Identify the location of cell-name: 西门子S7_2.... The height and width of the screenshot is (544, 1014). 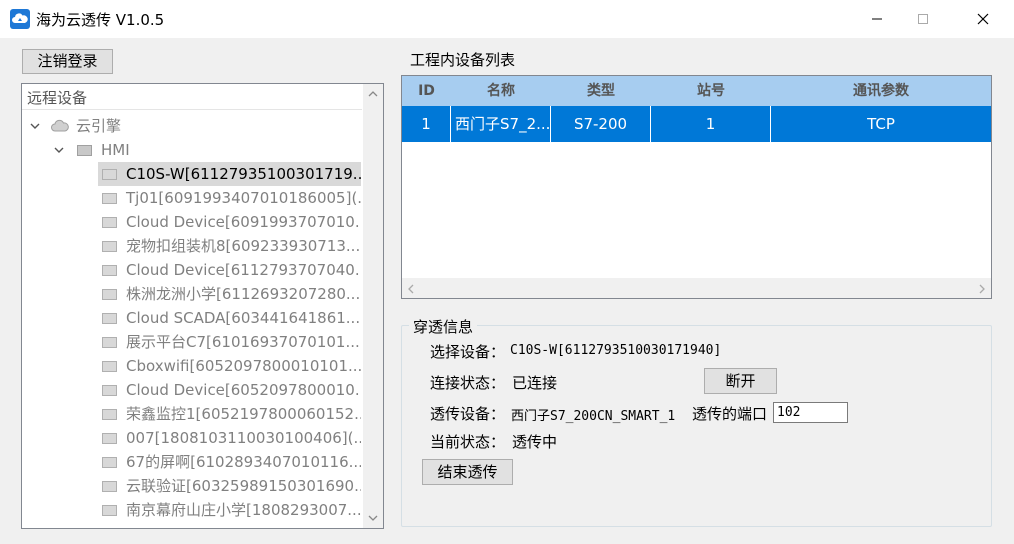
(501, 124).